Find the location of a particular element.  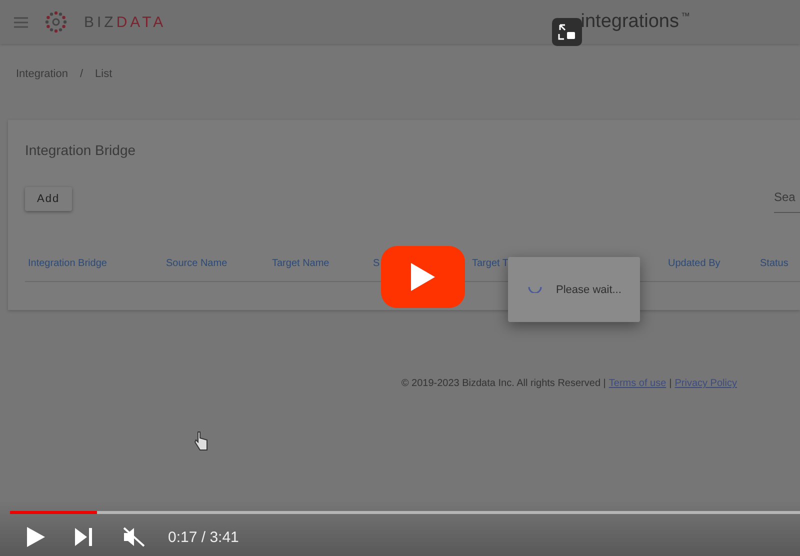

trademark-mark: ™ is located at coordinates (685, 16).